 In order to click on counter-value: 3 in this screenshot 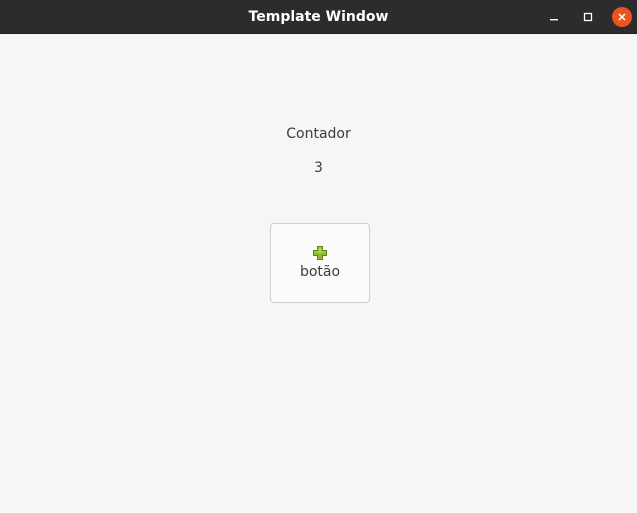, I will do `click(318, 168)`.